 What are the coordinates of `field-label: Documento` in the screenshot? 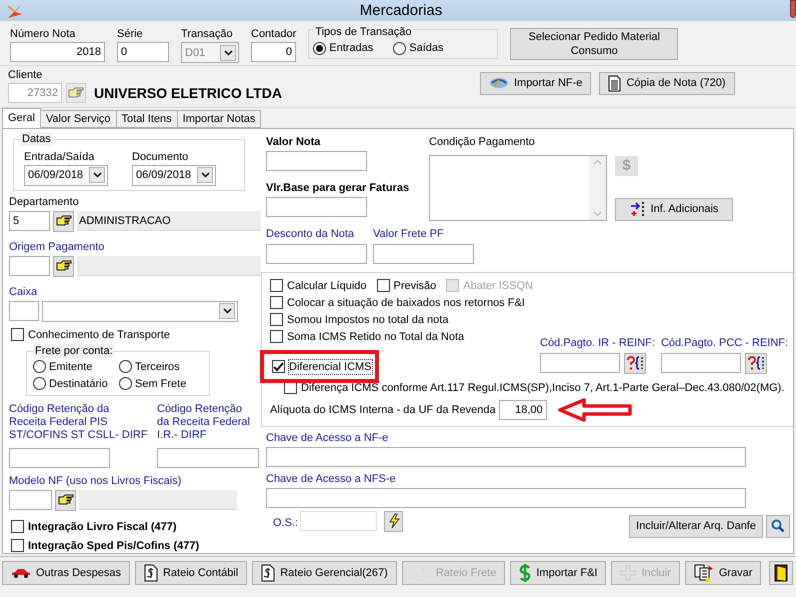 It's located at (161, 157).